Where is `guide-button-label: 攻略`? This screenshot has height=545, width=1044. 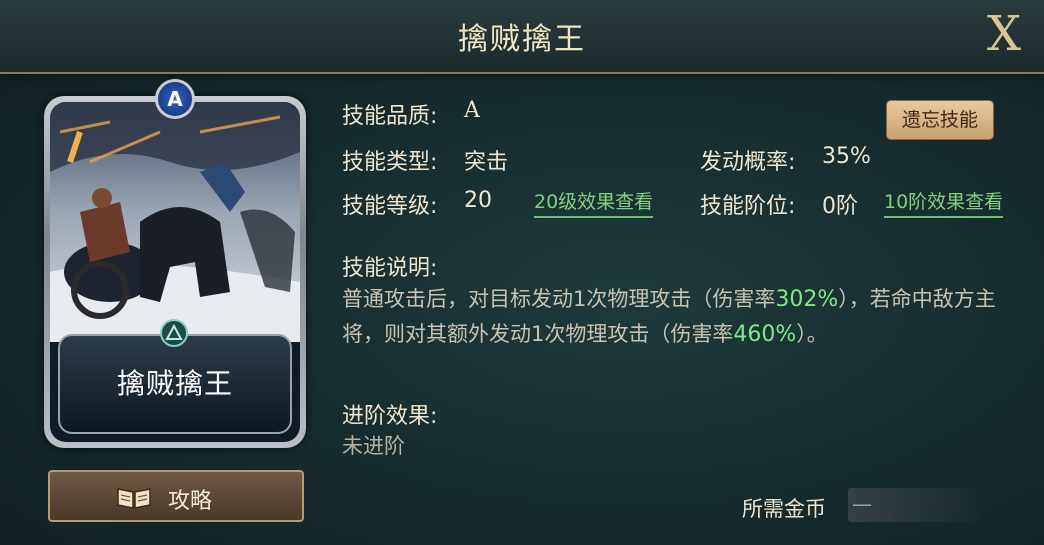
guide-button-label: 攻略 is located at coordinates (190, 501).